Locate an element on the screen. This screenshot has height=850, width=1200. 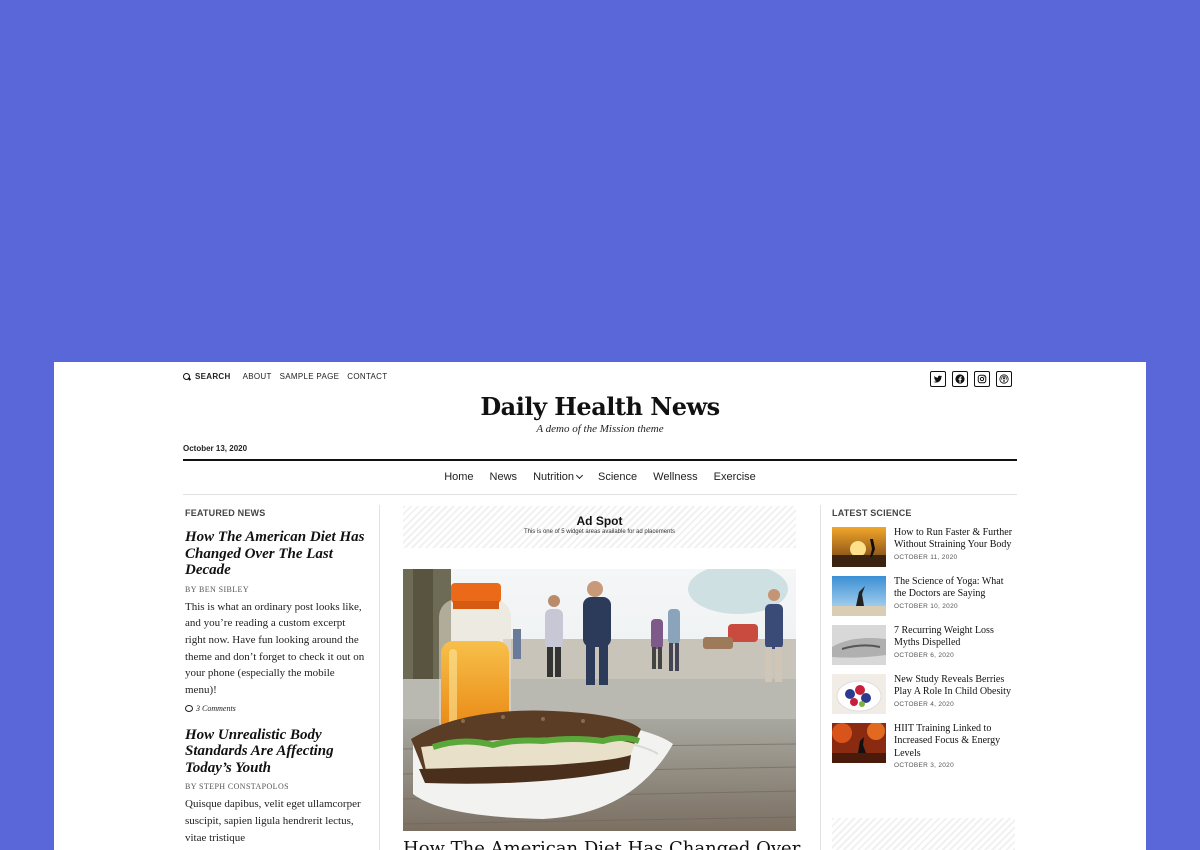
top-link-contact: CONTACT is located at coordinates (367, 376).